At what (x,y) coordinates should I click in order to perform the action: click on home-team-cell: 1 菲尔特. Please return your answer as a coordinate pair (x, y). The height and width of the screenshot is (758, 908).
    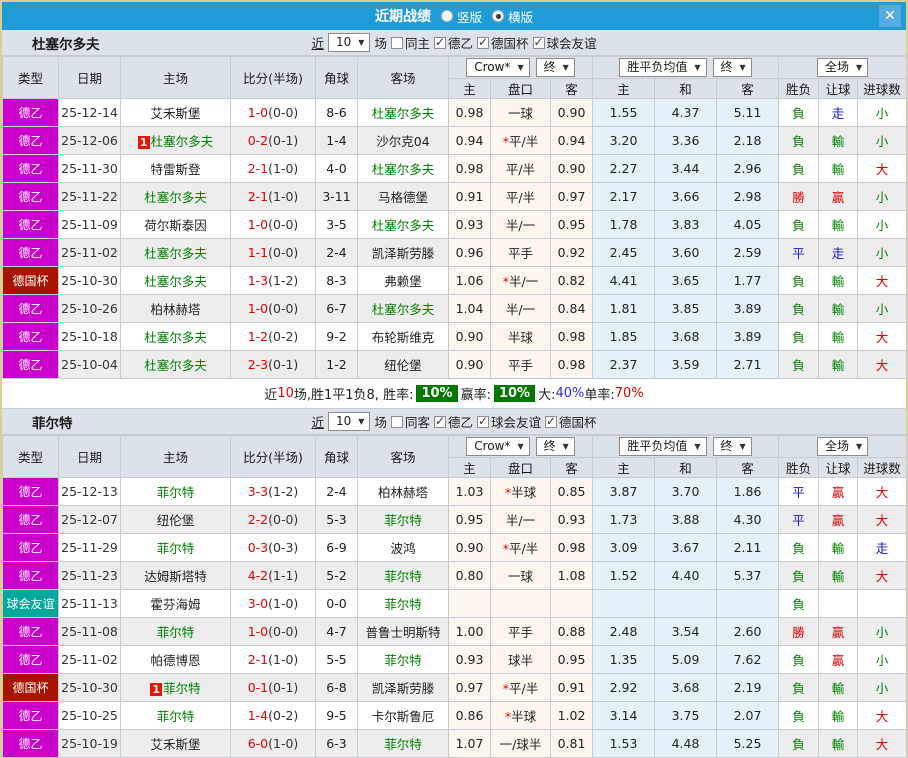
    Looking at the image, I should click on (175, 687).